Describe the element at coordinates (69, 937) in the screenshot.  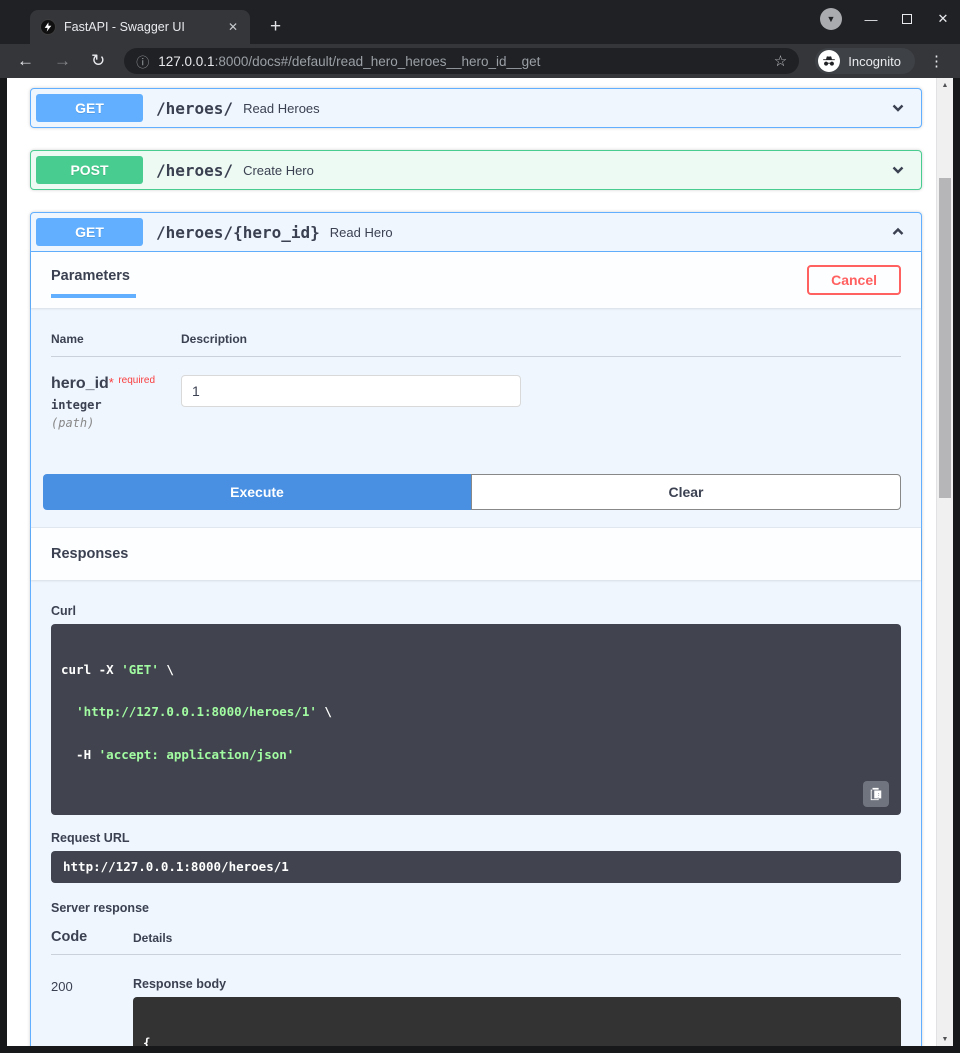
I see `code-column-header: Code` at that location.